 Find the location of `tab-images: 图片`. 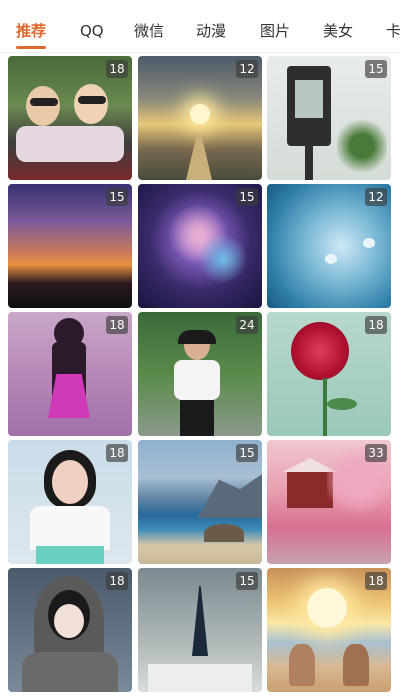

tab-images: 图片 is located at coordinates (275, 31).